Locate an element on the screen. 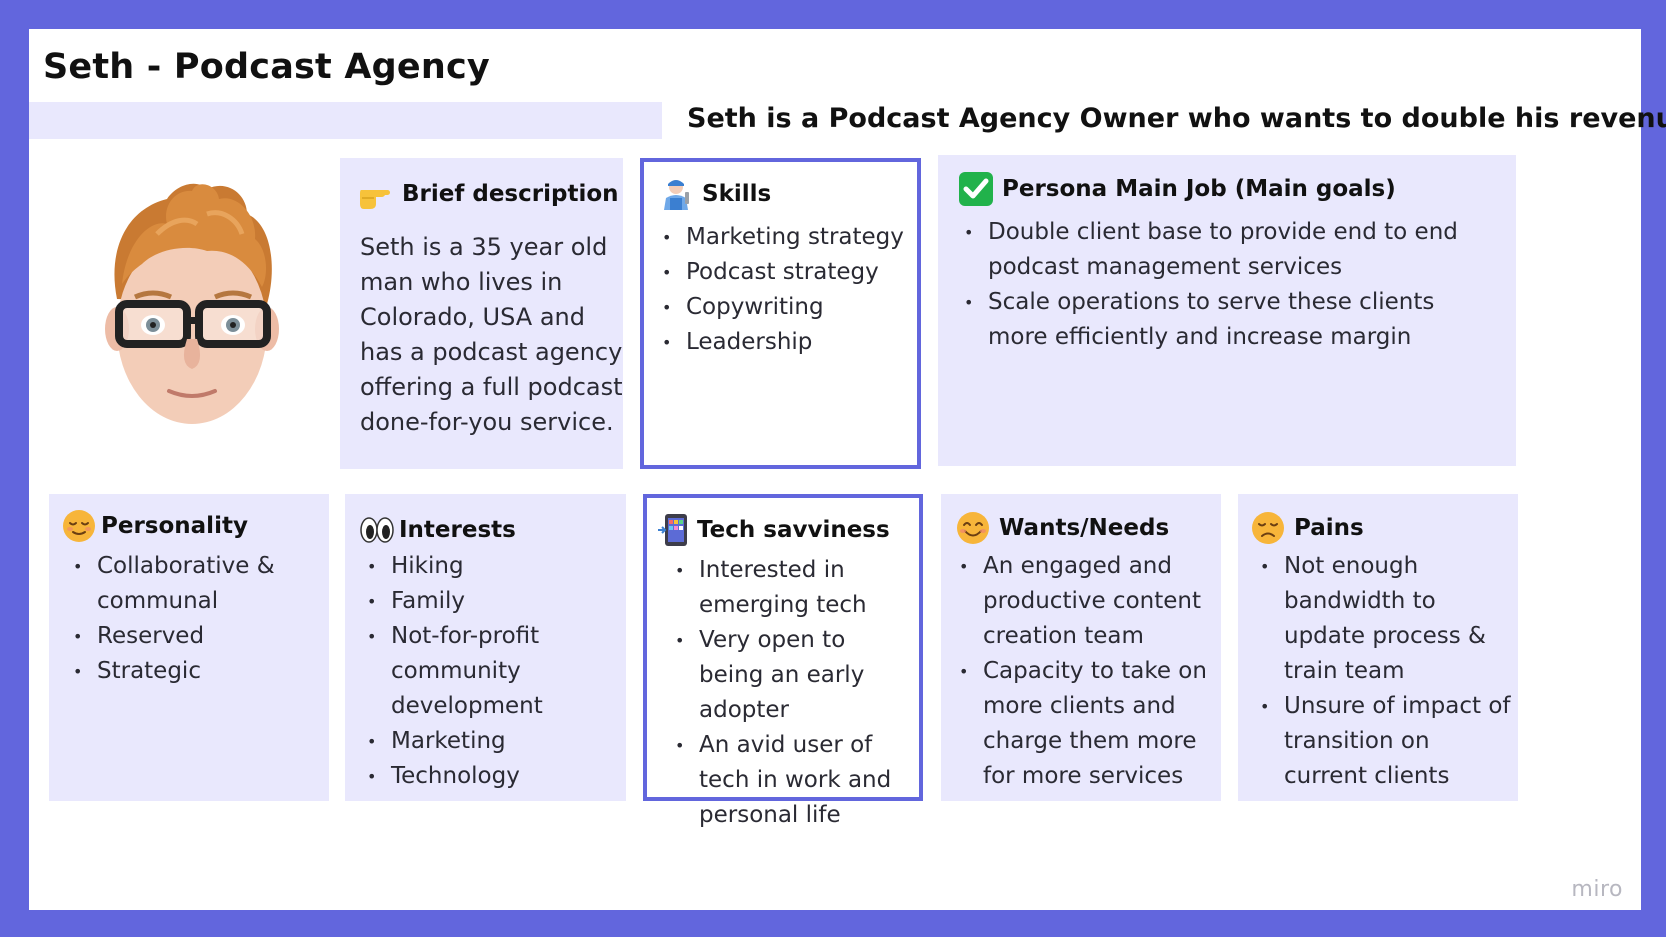 The height and width of the screenshot is (937, 1666). relieved-face-icon is located at coordinates (79, 526).